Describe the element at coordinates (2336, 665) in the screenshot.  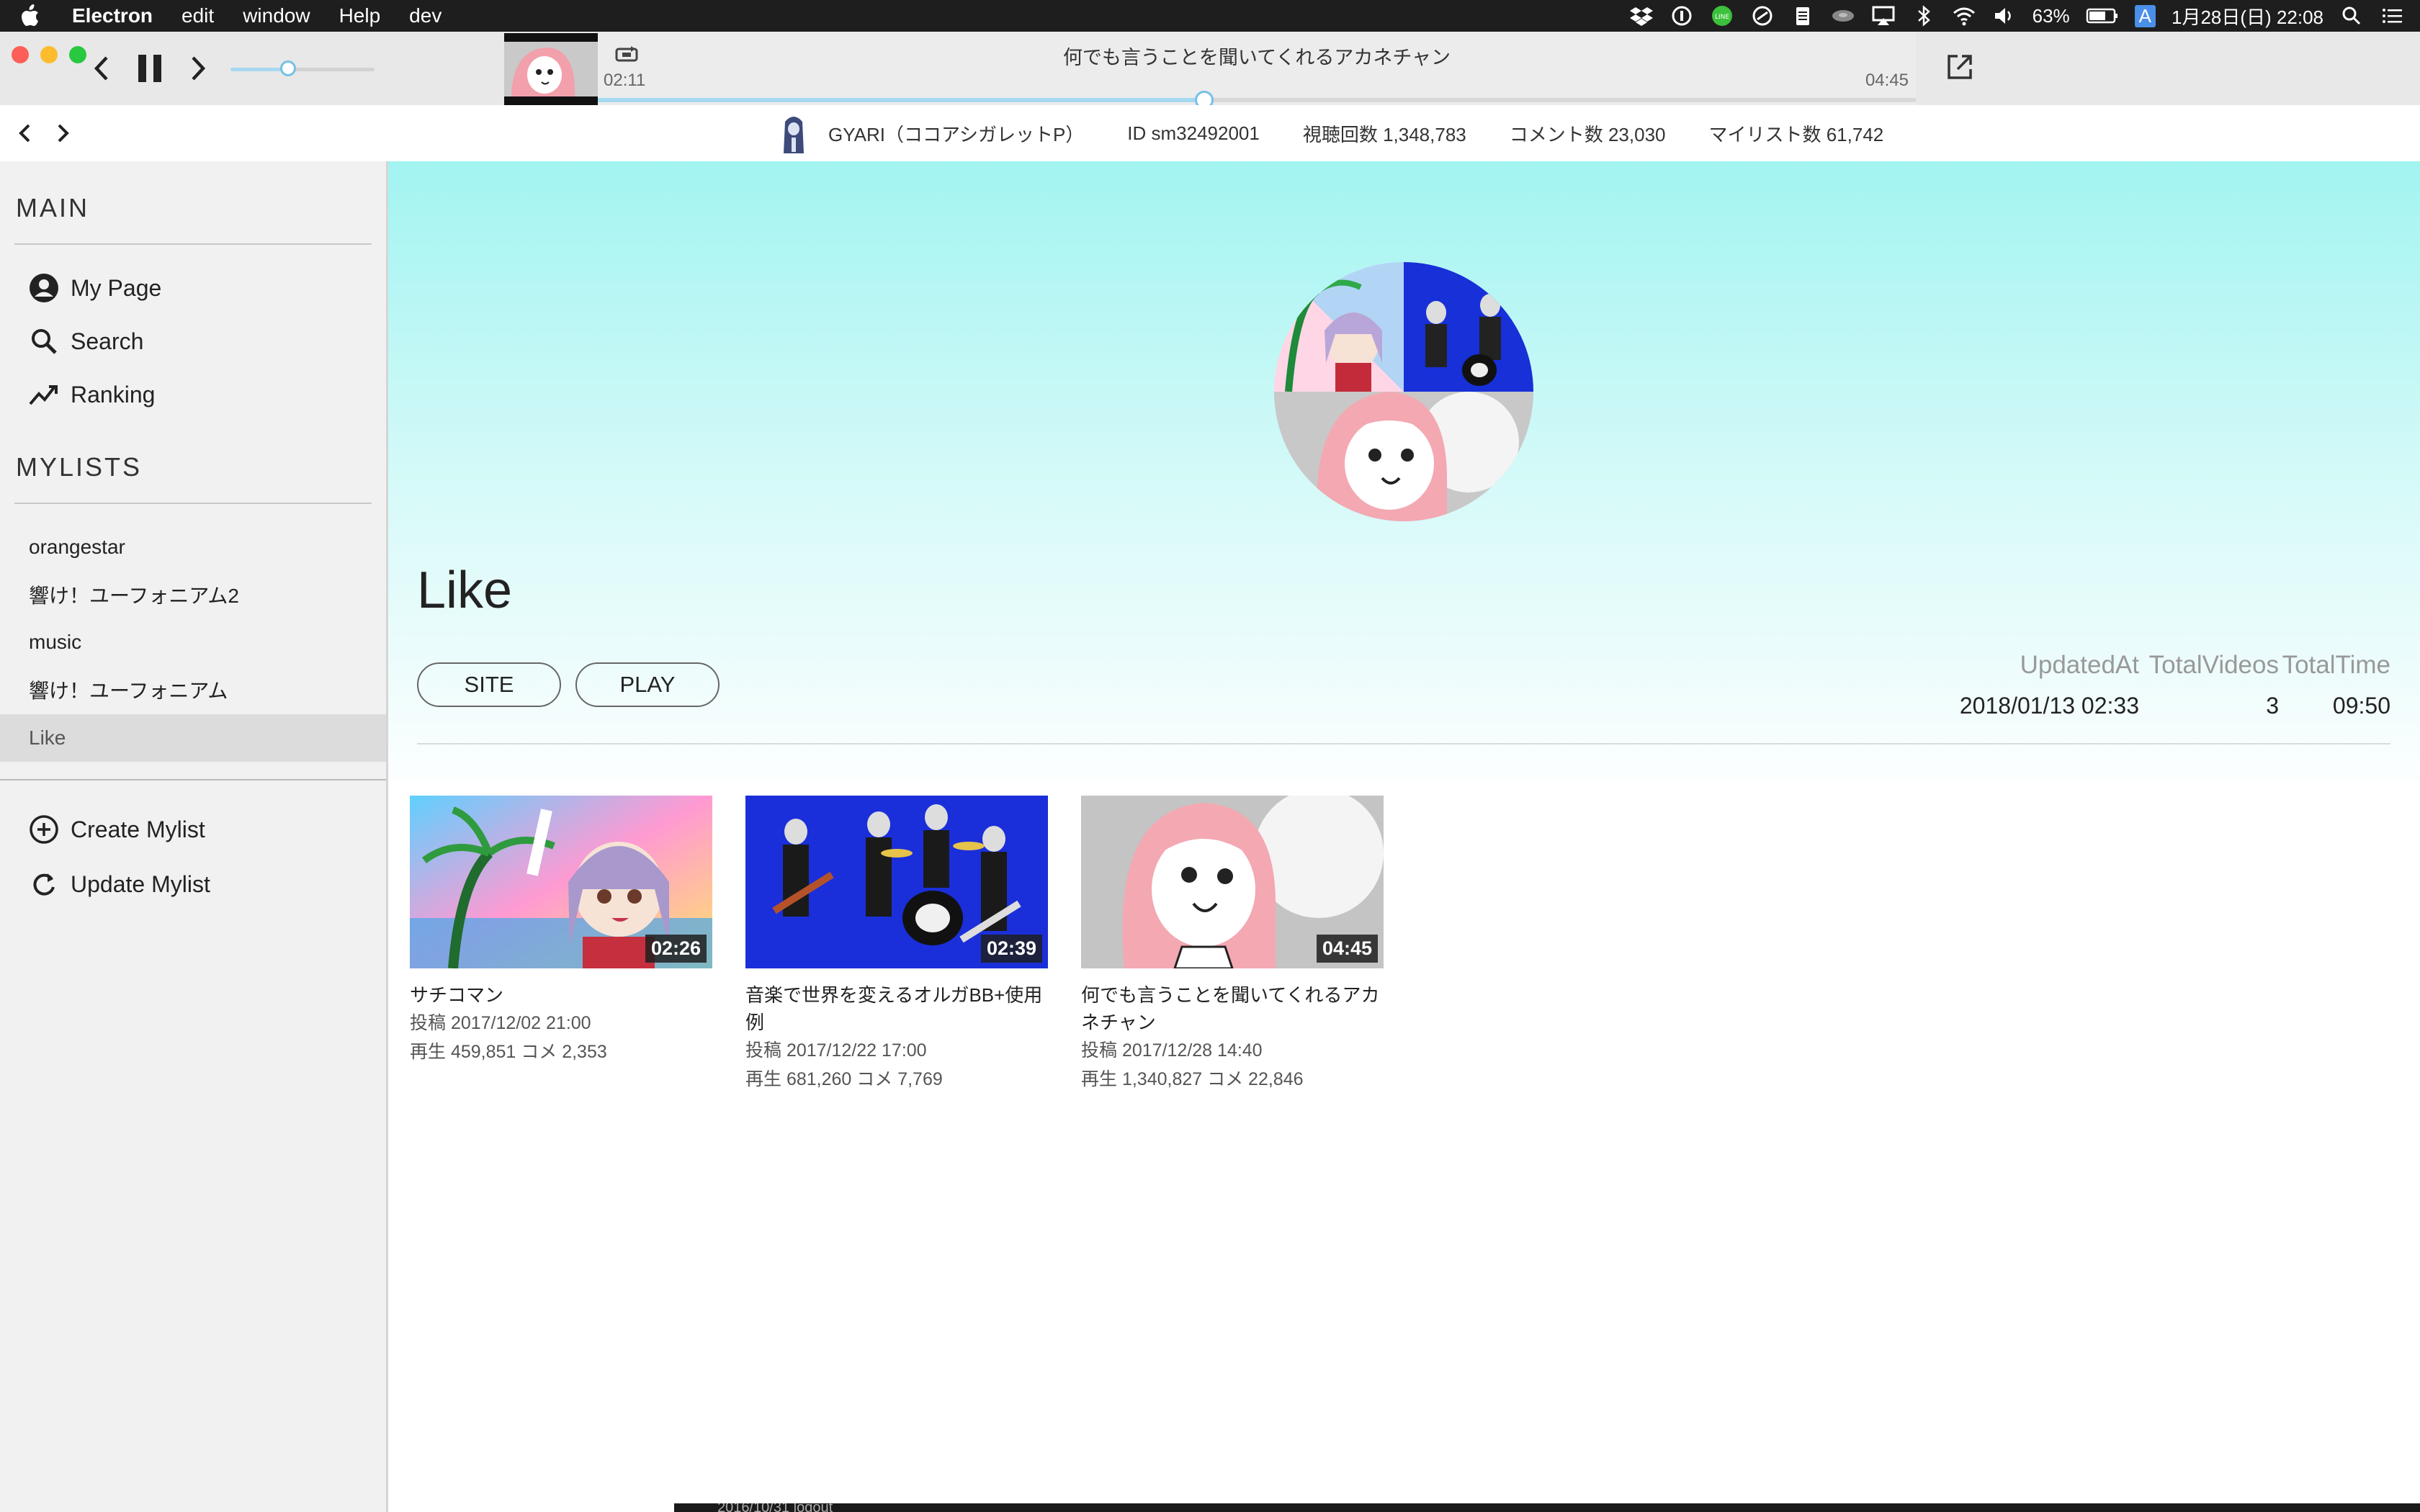
I see `stat-label: TotalTime` at that location.